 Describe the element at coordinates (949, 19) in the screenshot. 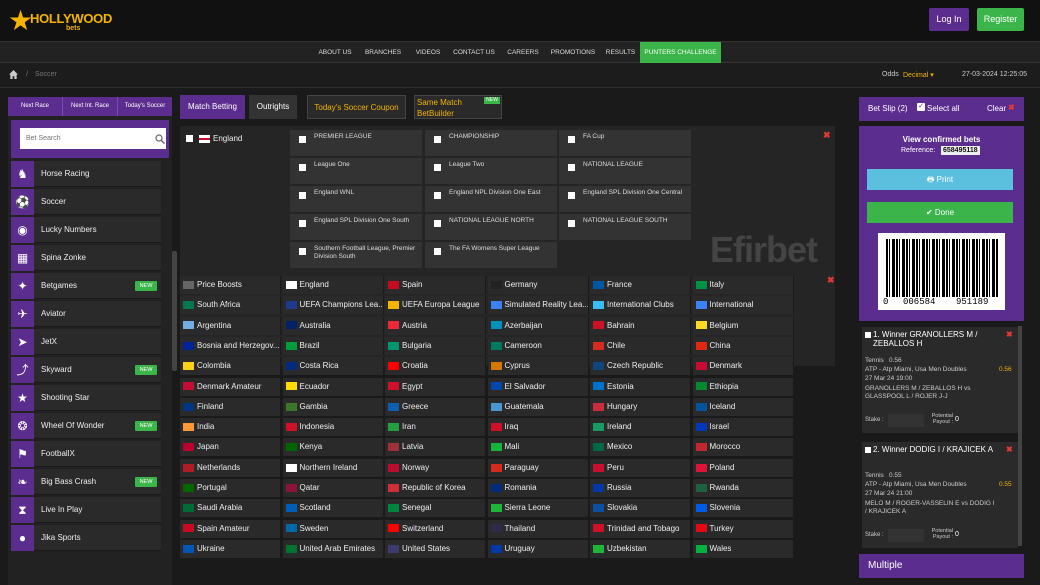

I see `login-button: Log In` at that location.